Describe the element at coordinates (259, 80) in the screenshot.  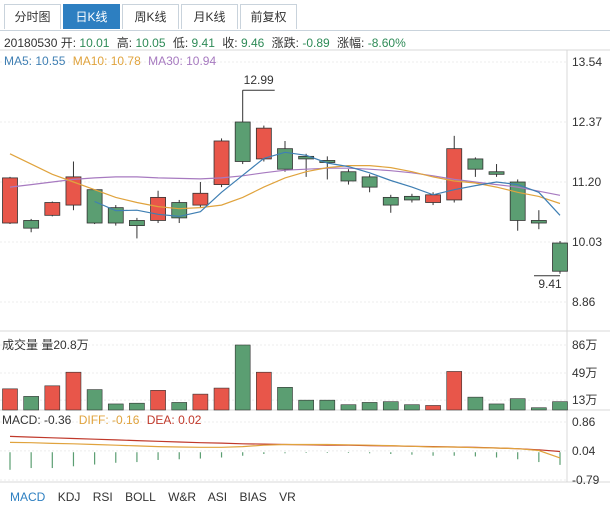
I see `high-price-annotation: 12.99` at that location.